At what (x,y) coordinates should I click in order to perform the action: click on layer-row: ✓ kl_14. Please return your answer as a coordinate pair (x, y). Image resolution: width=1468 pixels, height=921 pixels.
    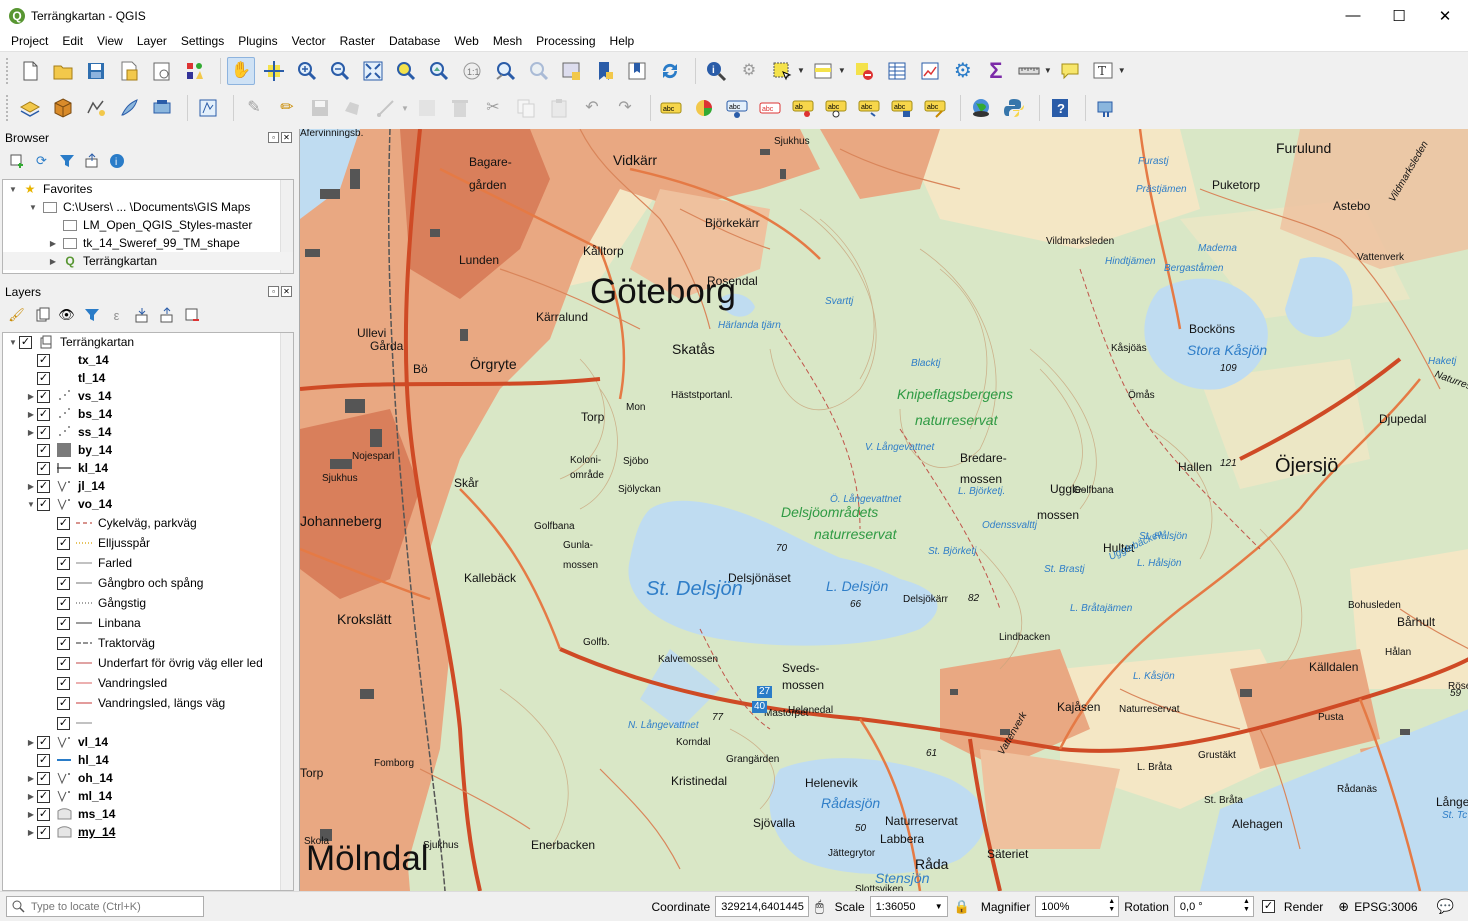
    Looking at the image, I should click on (148, 468).